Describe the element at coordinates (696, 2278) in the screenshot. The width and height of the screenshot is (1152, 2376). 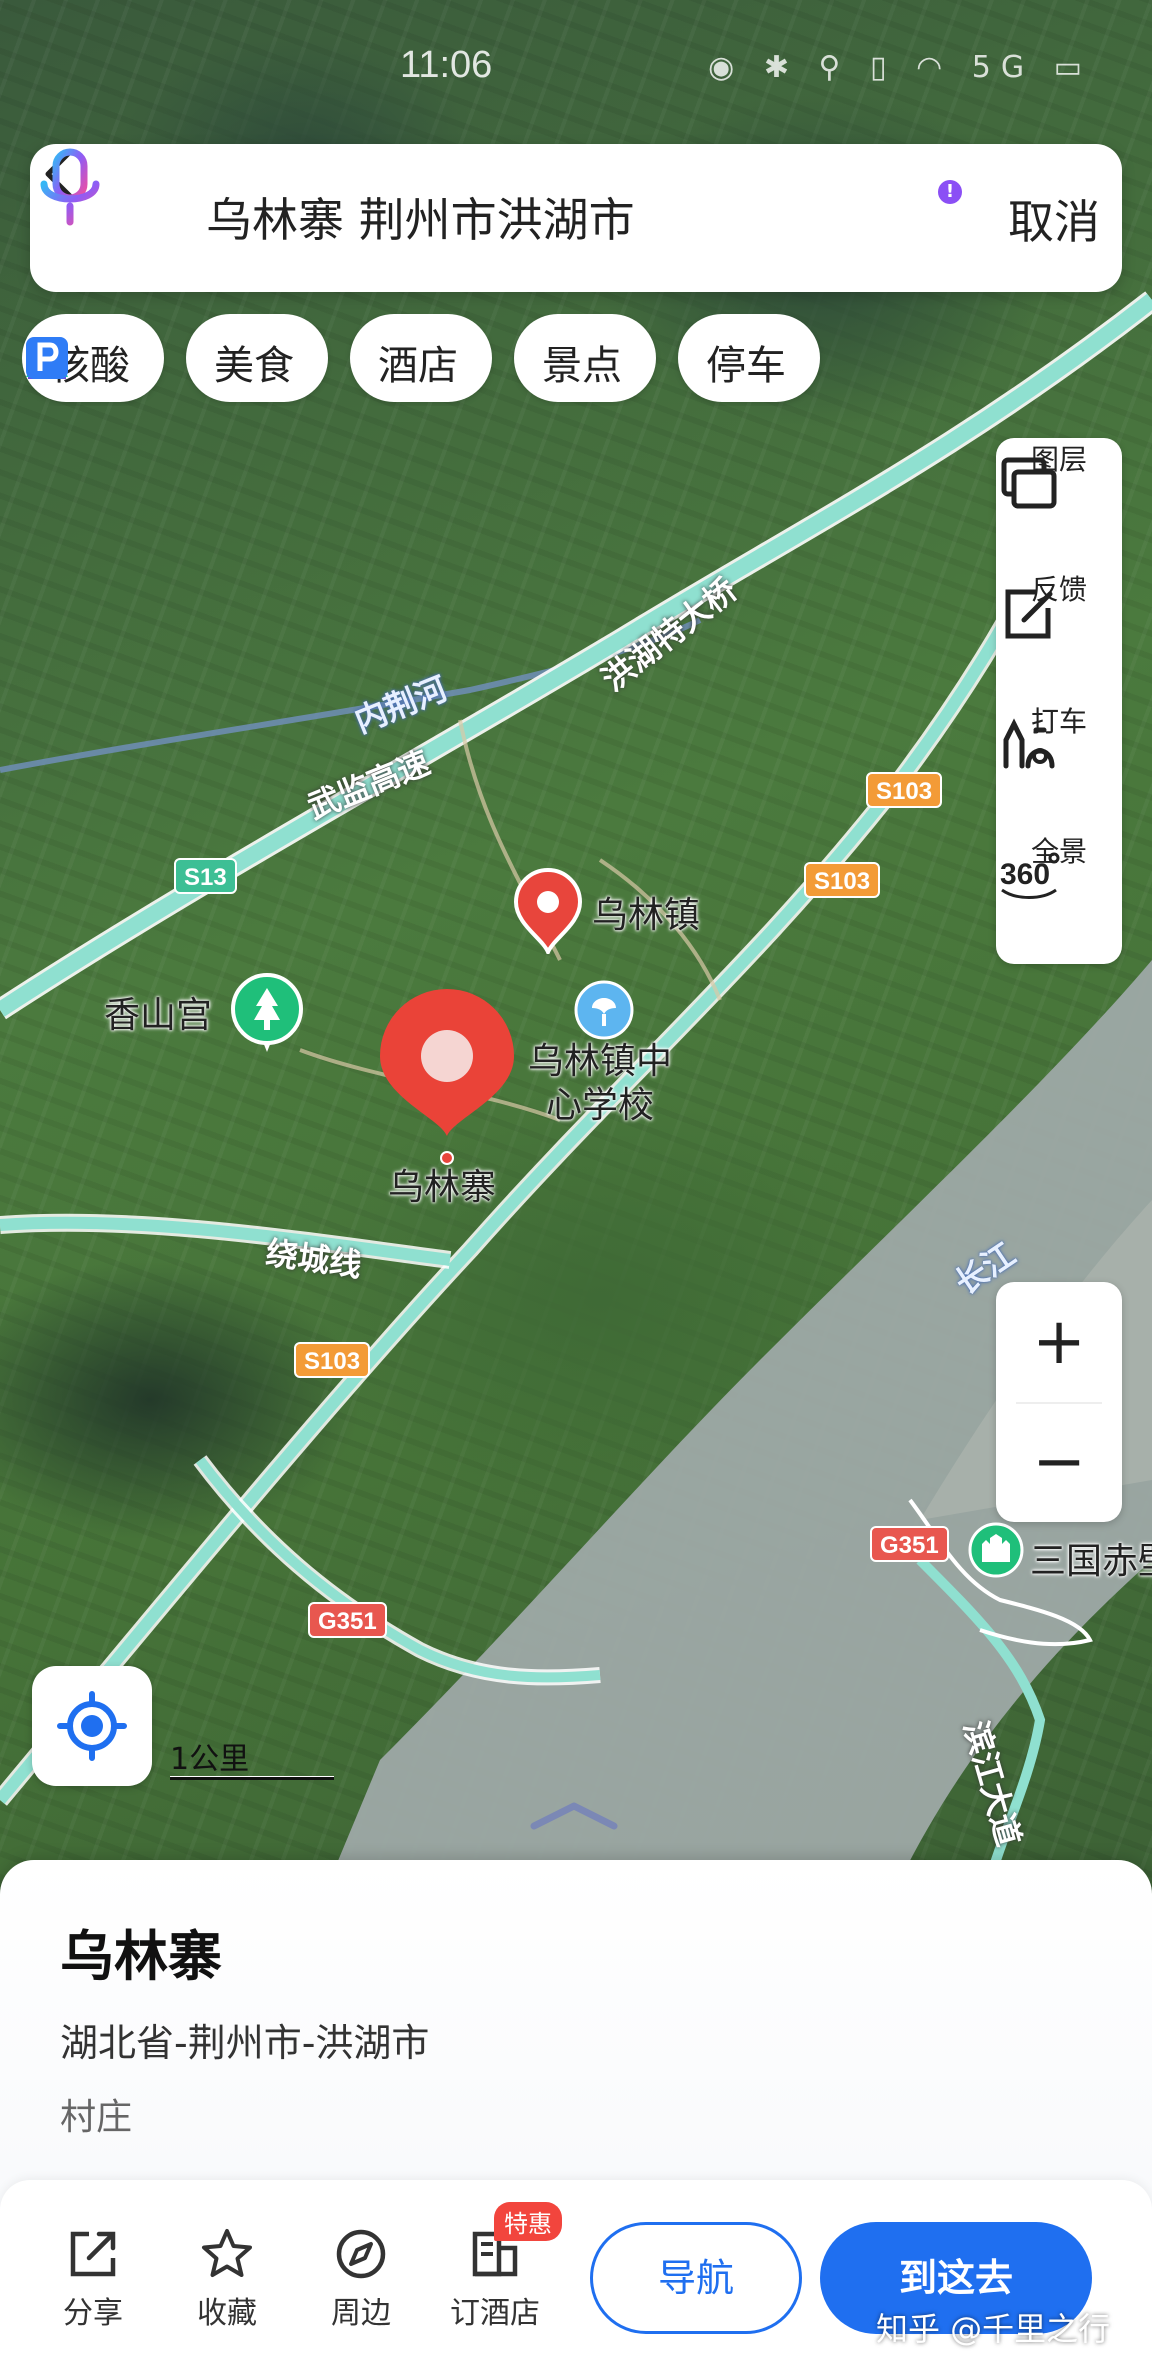
I see `navigation-button: 导航` at that location.